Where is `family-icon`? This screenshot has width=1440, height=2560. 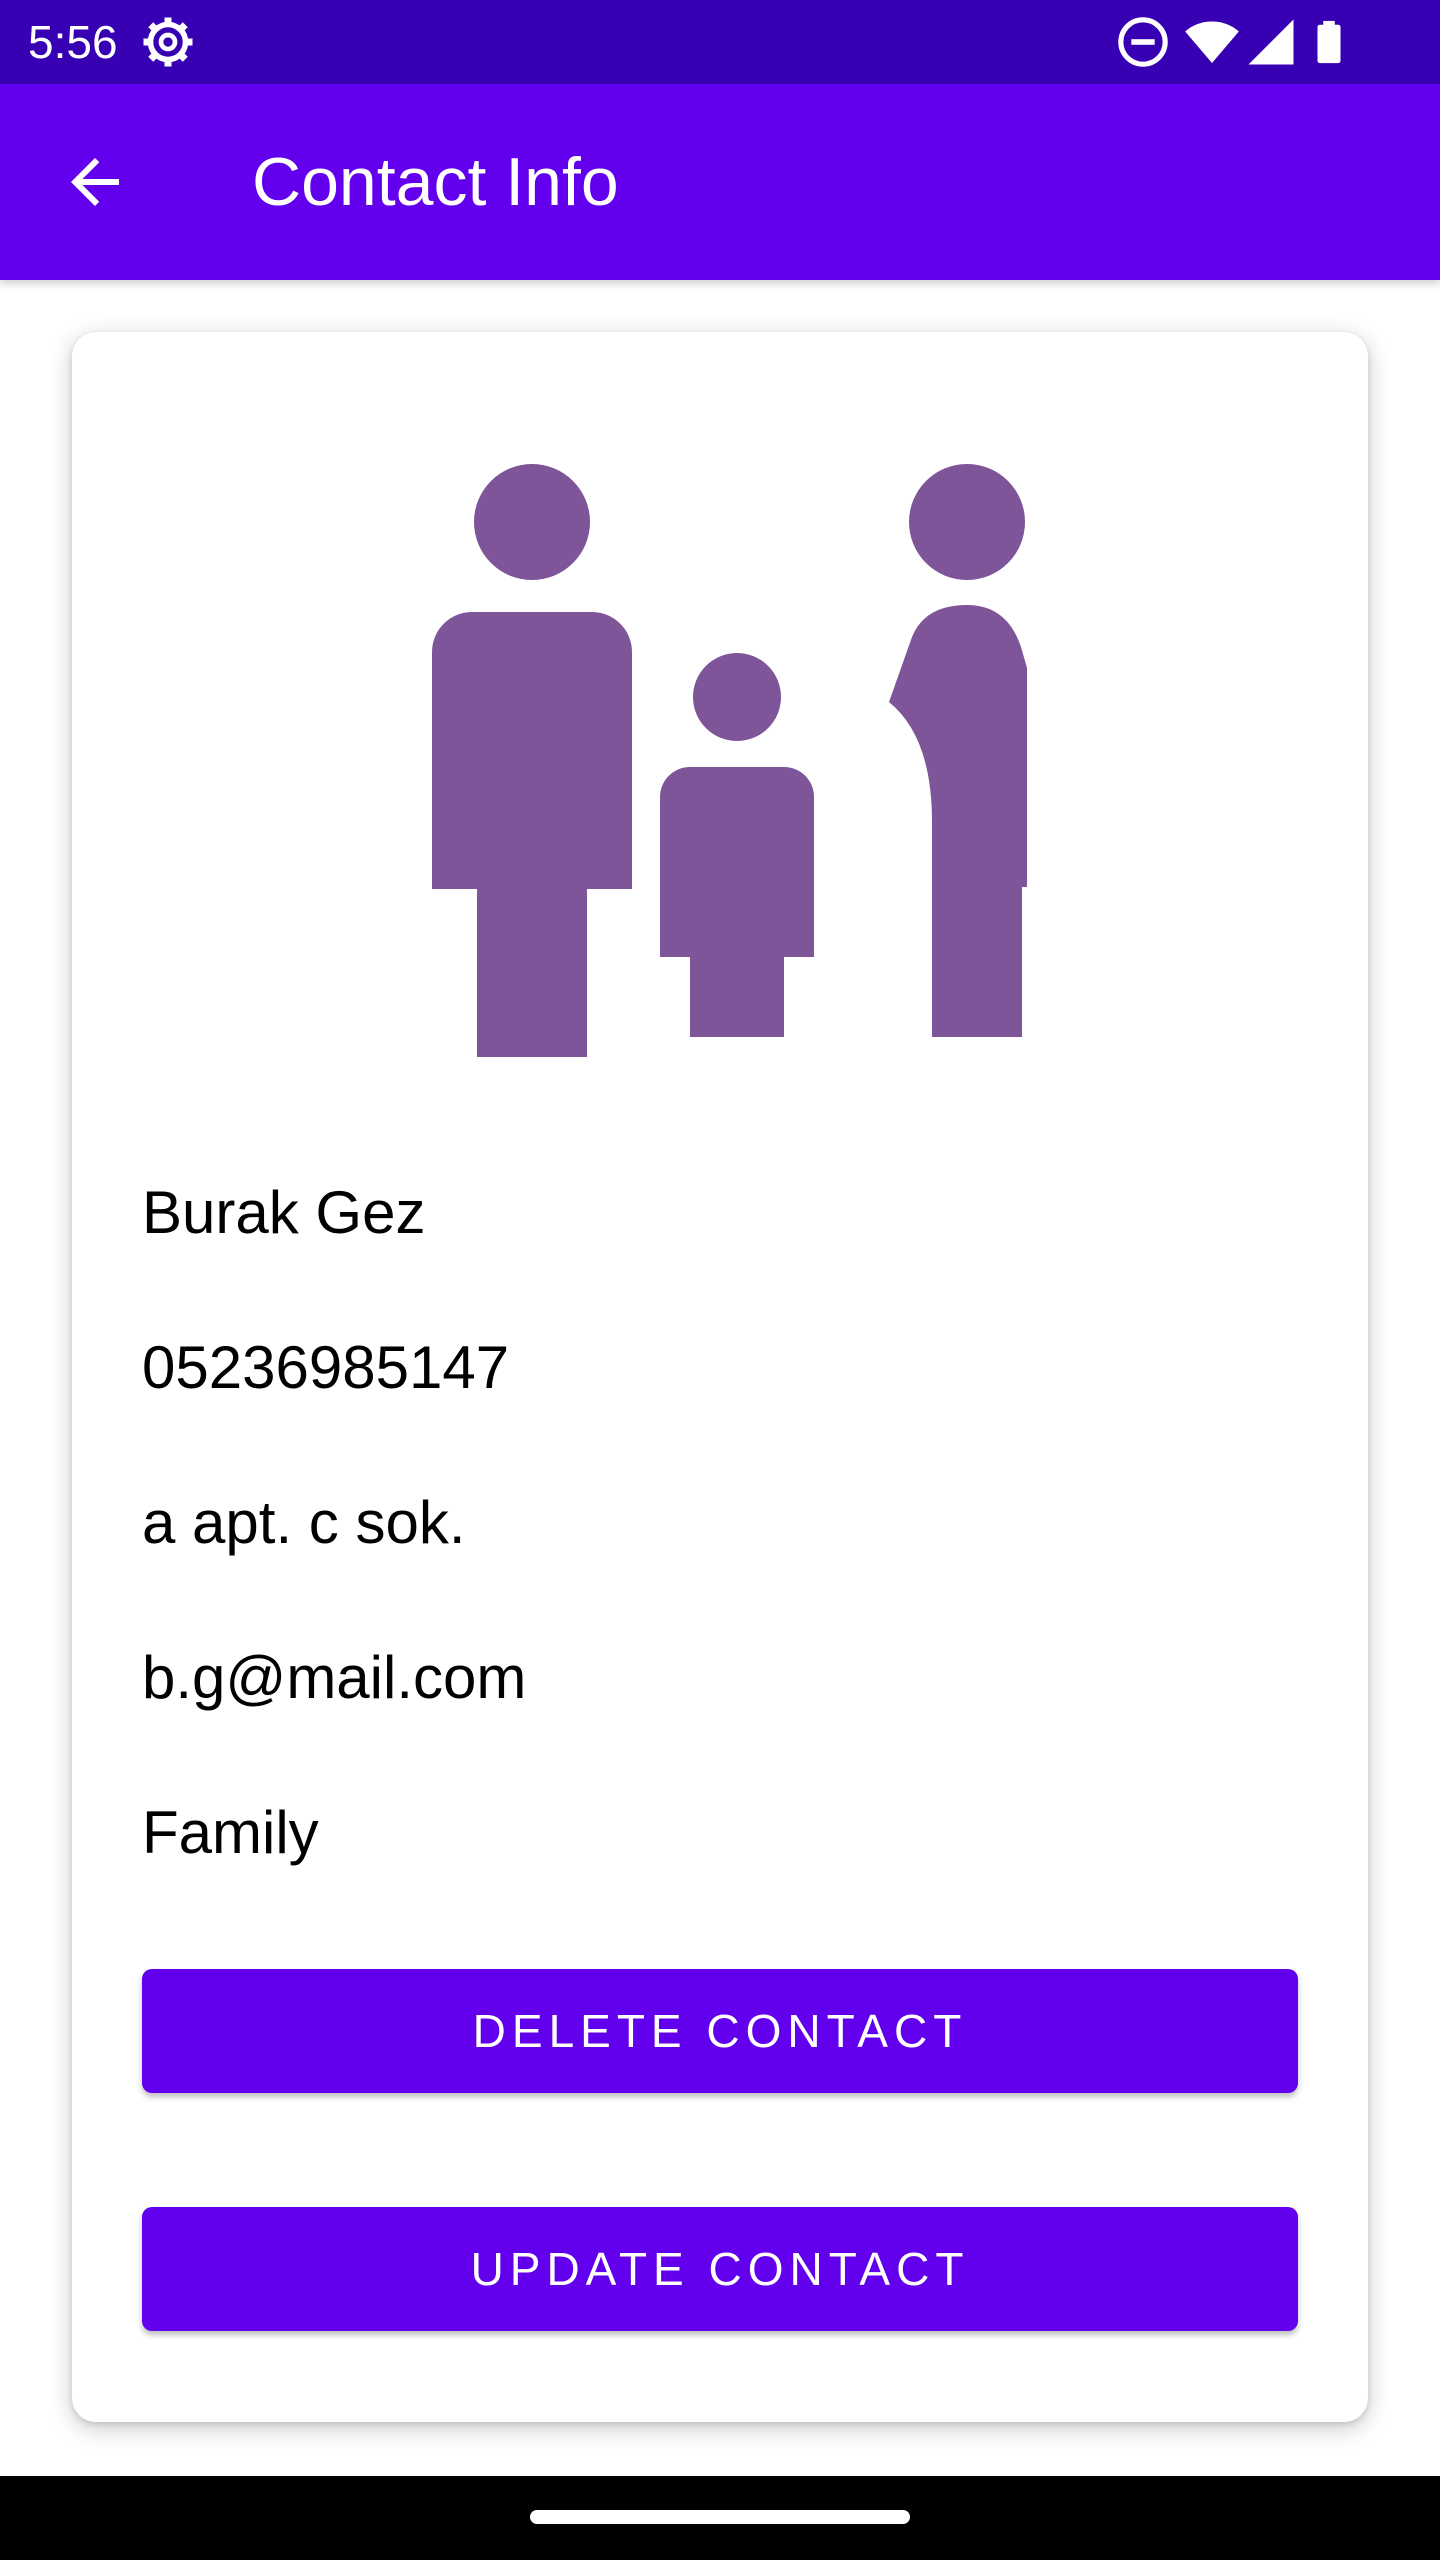
family-icon is located at coordinates (729, 760).